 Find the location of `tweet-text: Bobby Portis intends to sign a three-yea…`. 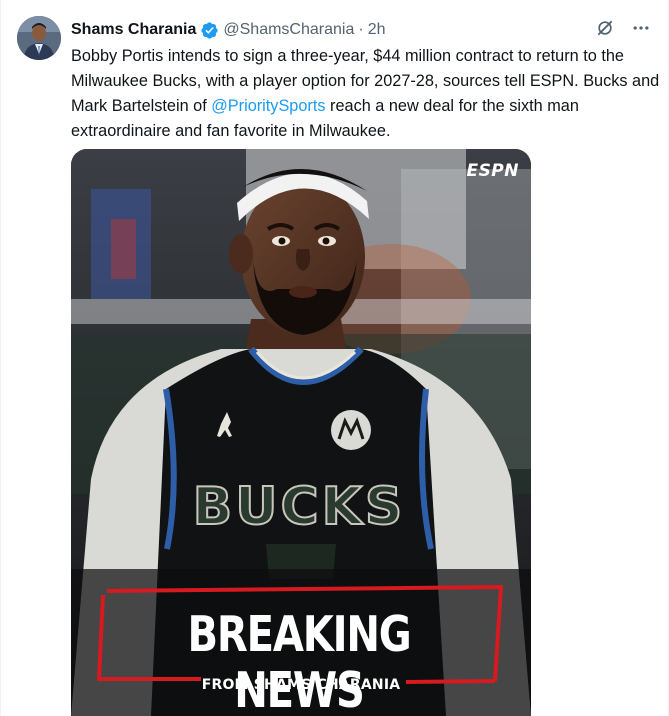

tweet-text: Bobby Portis intends to sign a three-yea… is located at coordinates (366, 94).